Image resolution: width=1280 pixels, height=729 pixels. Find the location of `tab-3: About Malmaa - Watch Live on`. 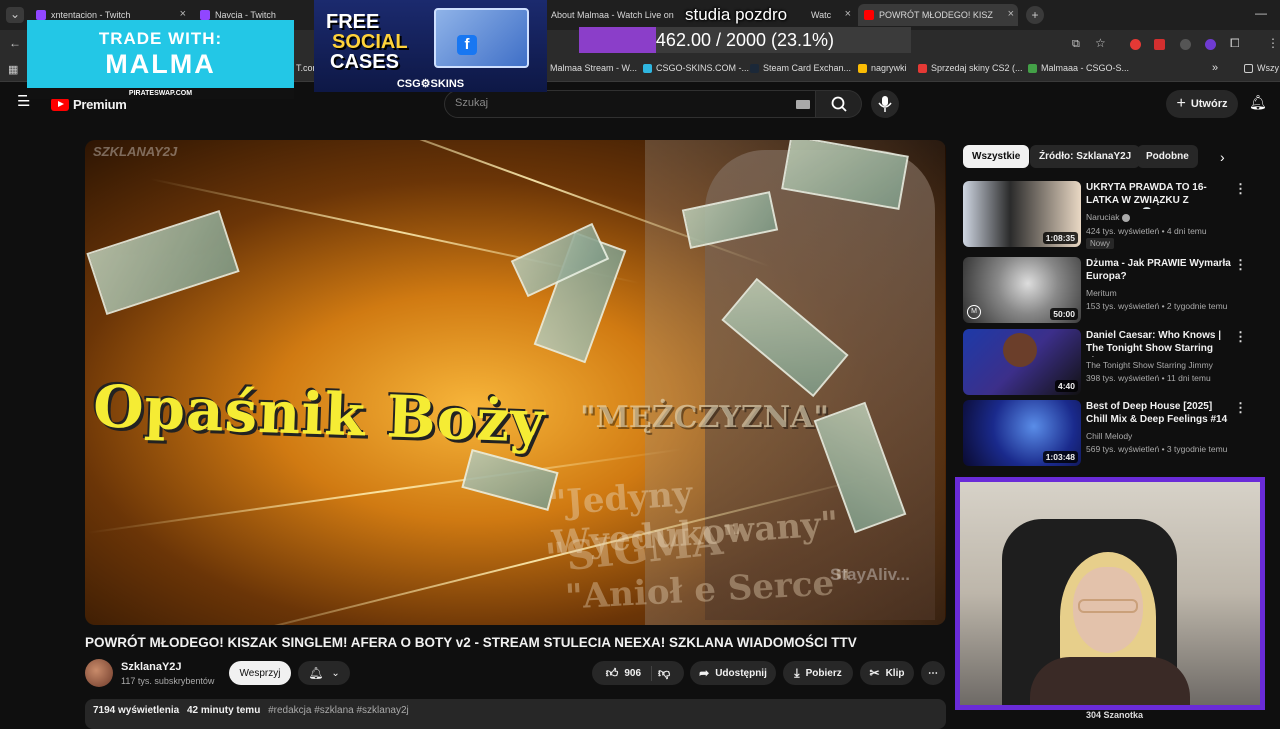

tab-3: About Malmaa - Watch Live on is located at coordinates (612, 15).